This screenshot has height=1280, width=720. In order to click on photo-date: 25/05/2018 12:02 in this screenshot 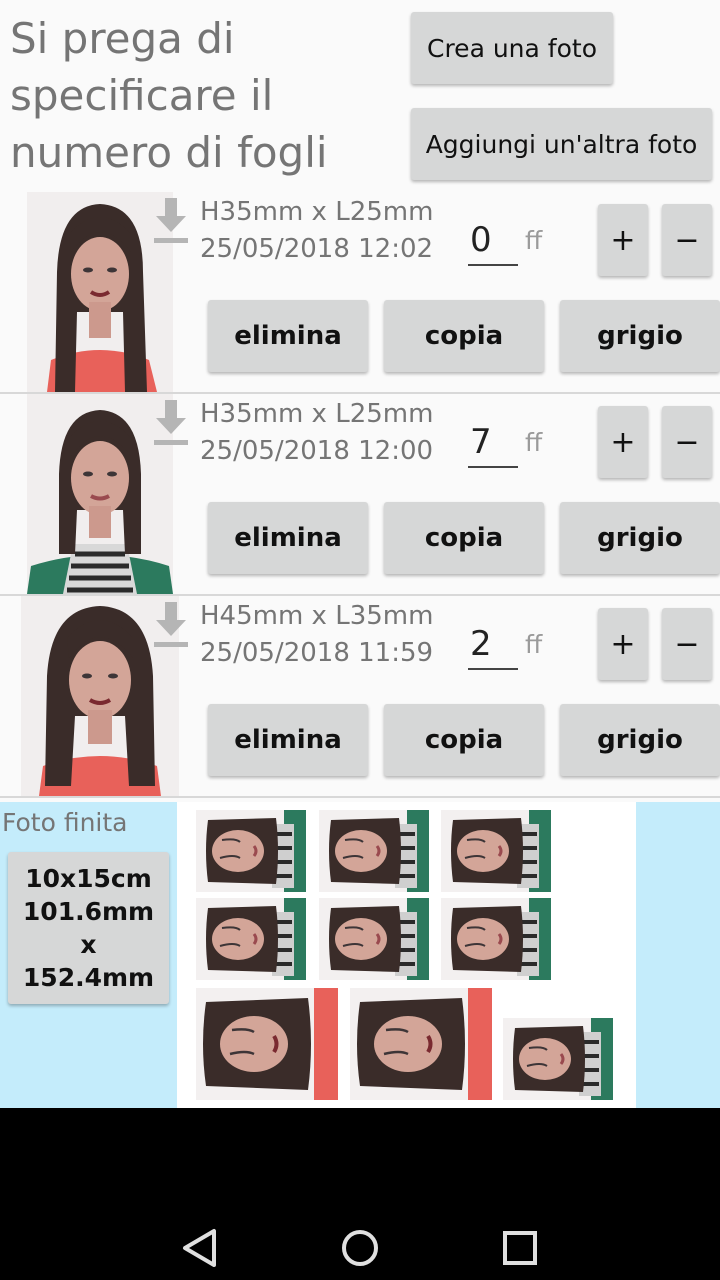, I will do `click(317, 249)`.